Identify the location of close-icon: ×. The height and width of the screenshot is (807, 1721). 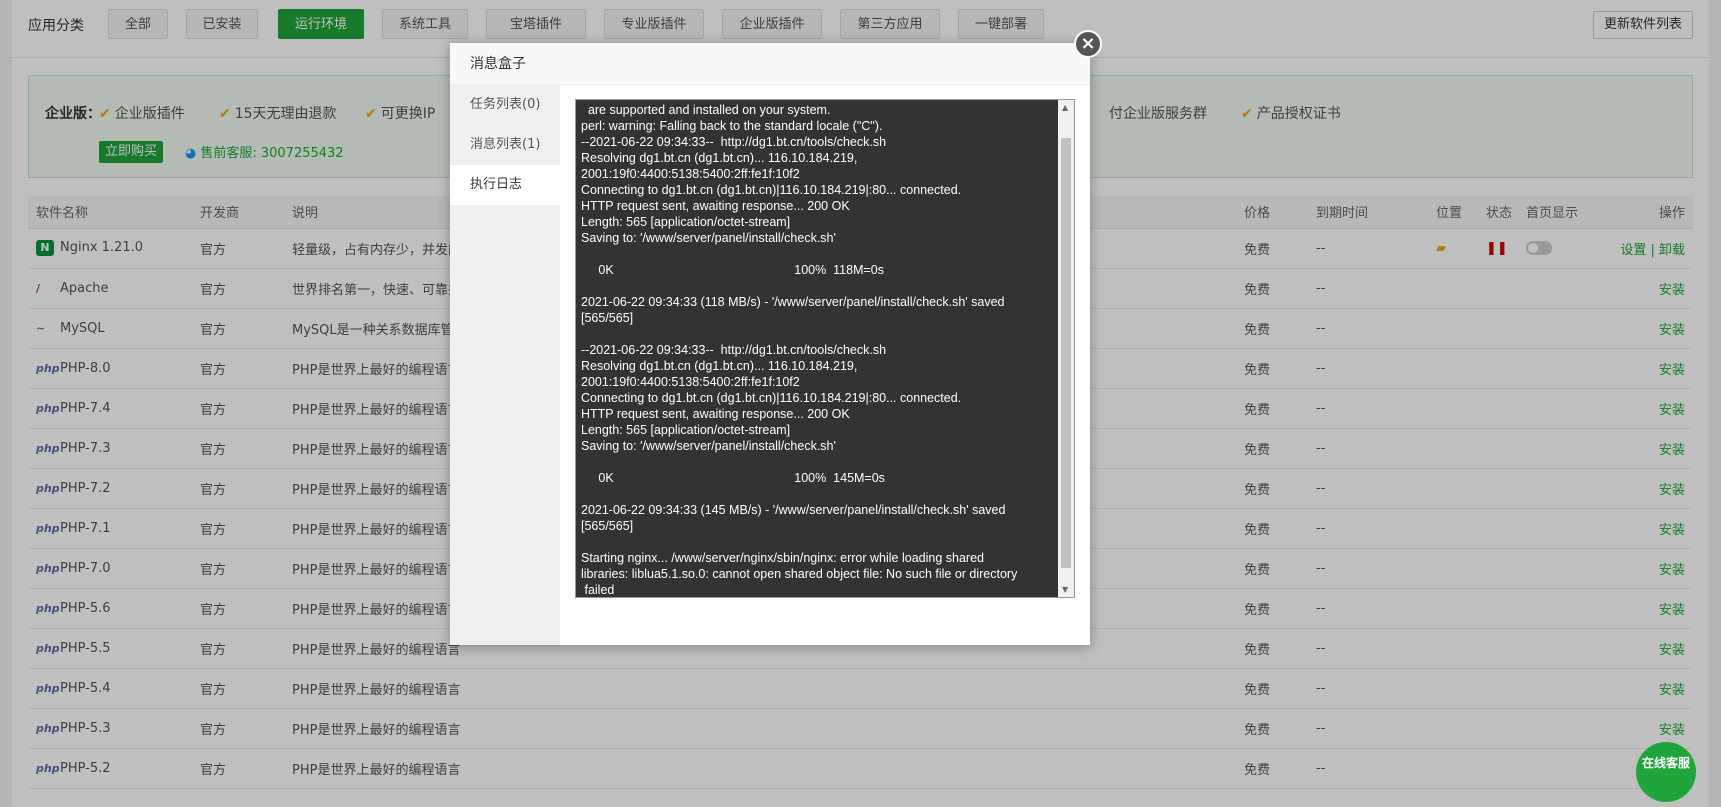
(1088, 44).